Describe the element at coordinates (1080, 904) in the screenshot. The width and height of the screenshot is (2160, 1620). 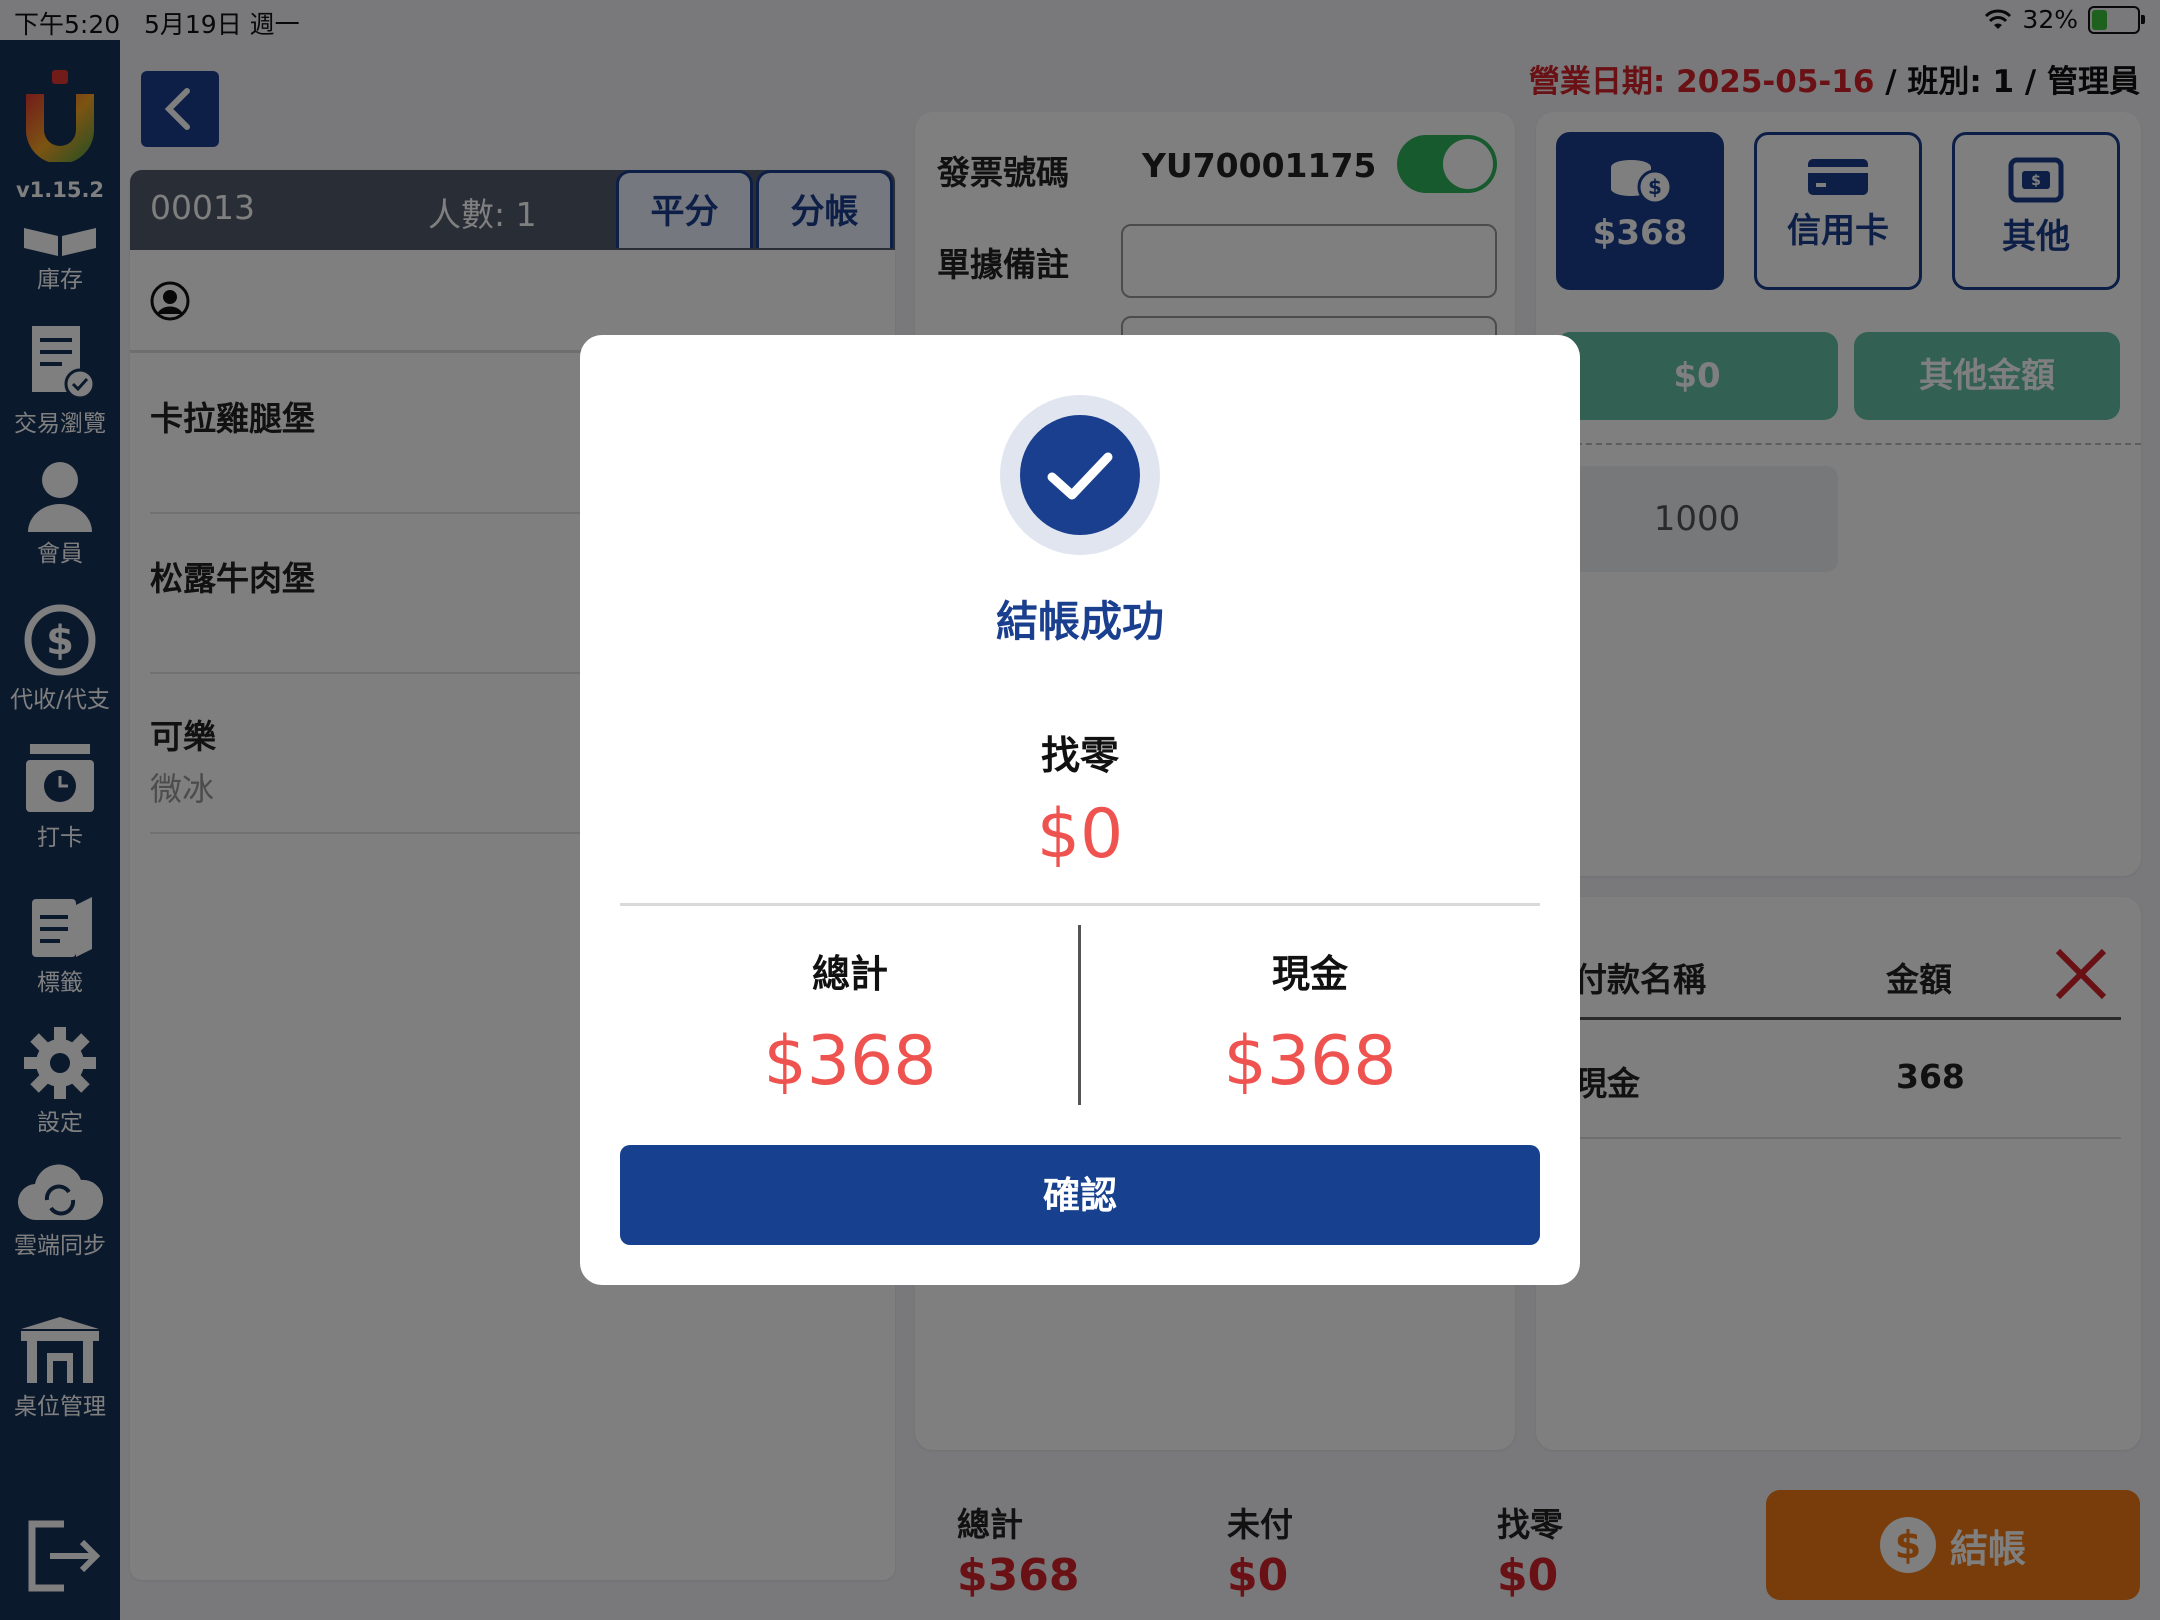
I see `divider` at that location.